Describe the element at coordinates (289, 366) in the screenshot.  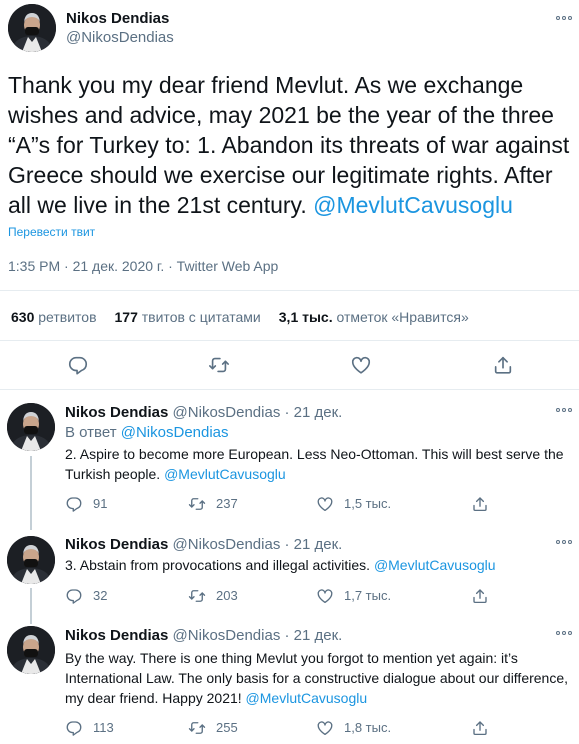
I see `main-actions` at that location.